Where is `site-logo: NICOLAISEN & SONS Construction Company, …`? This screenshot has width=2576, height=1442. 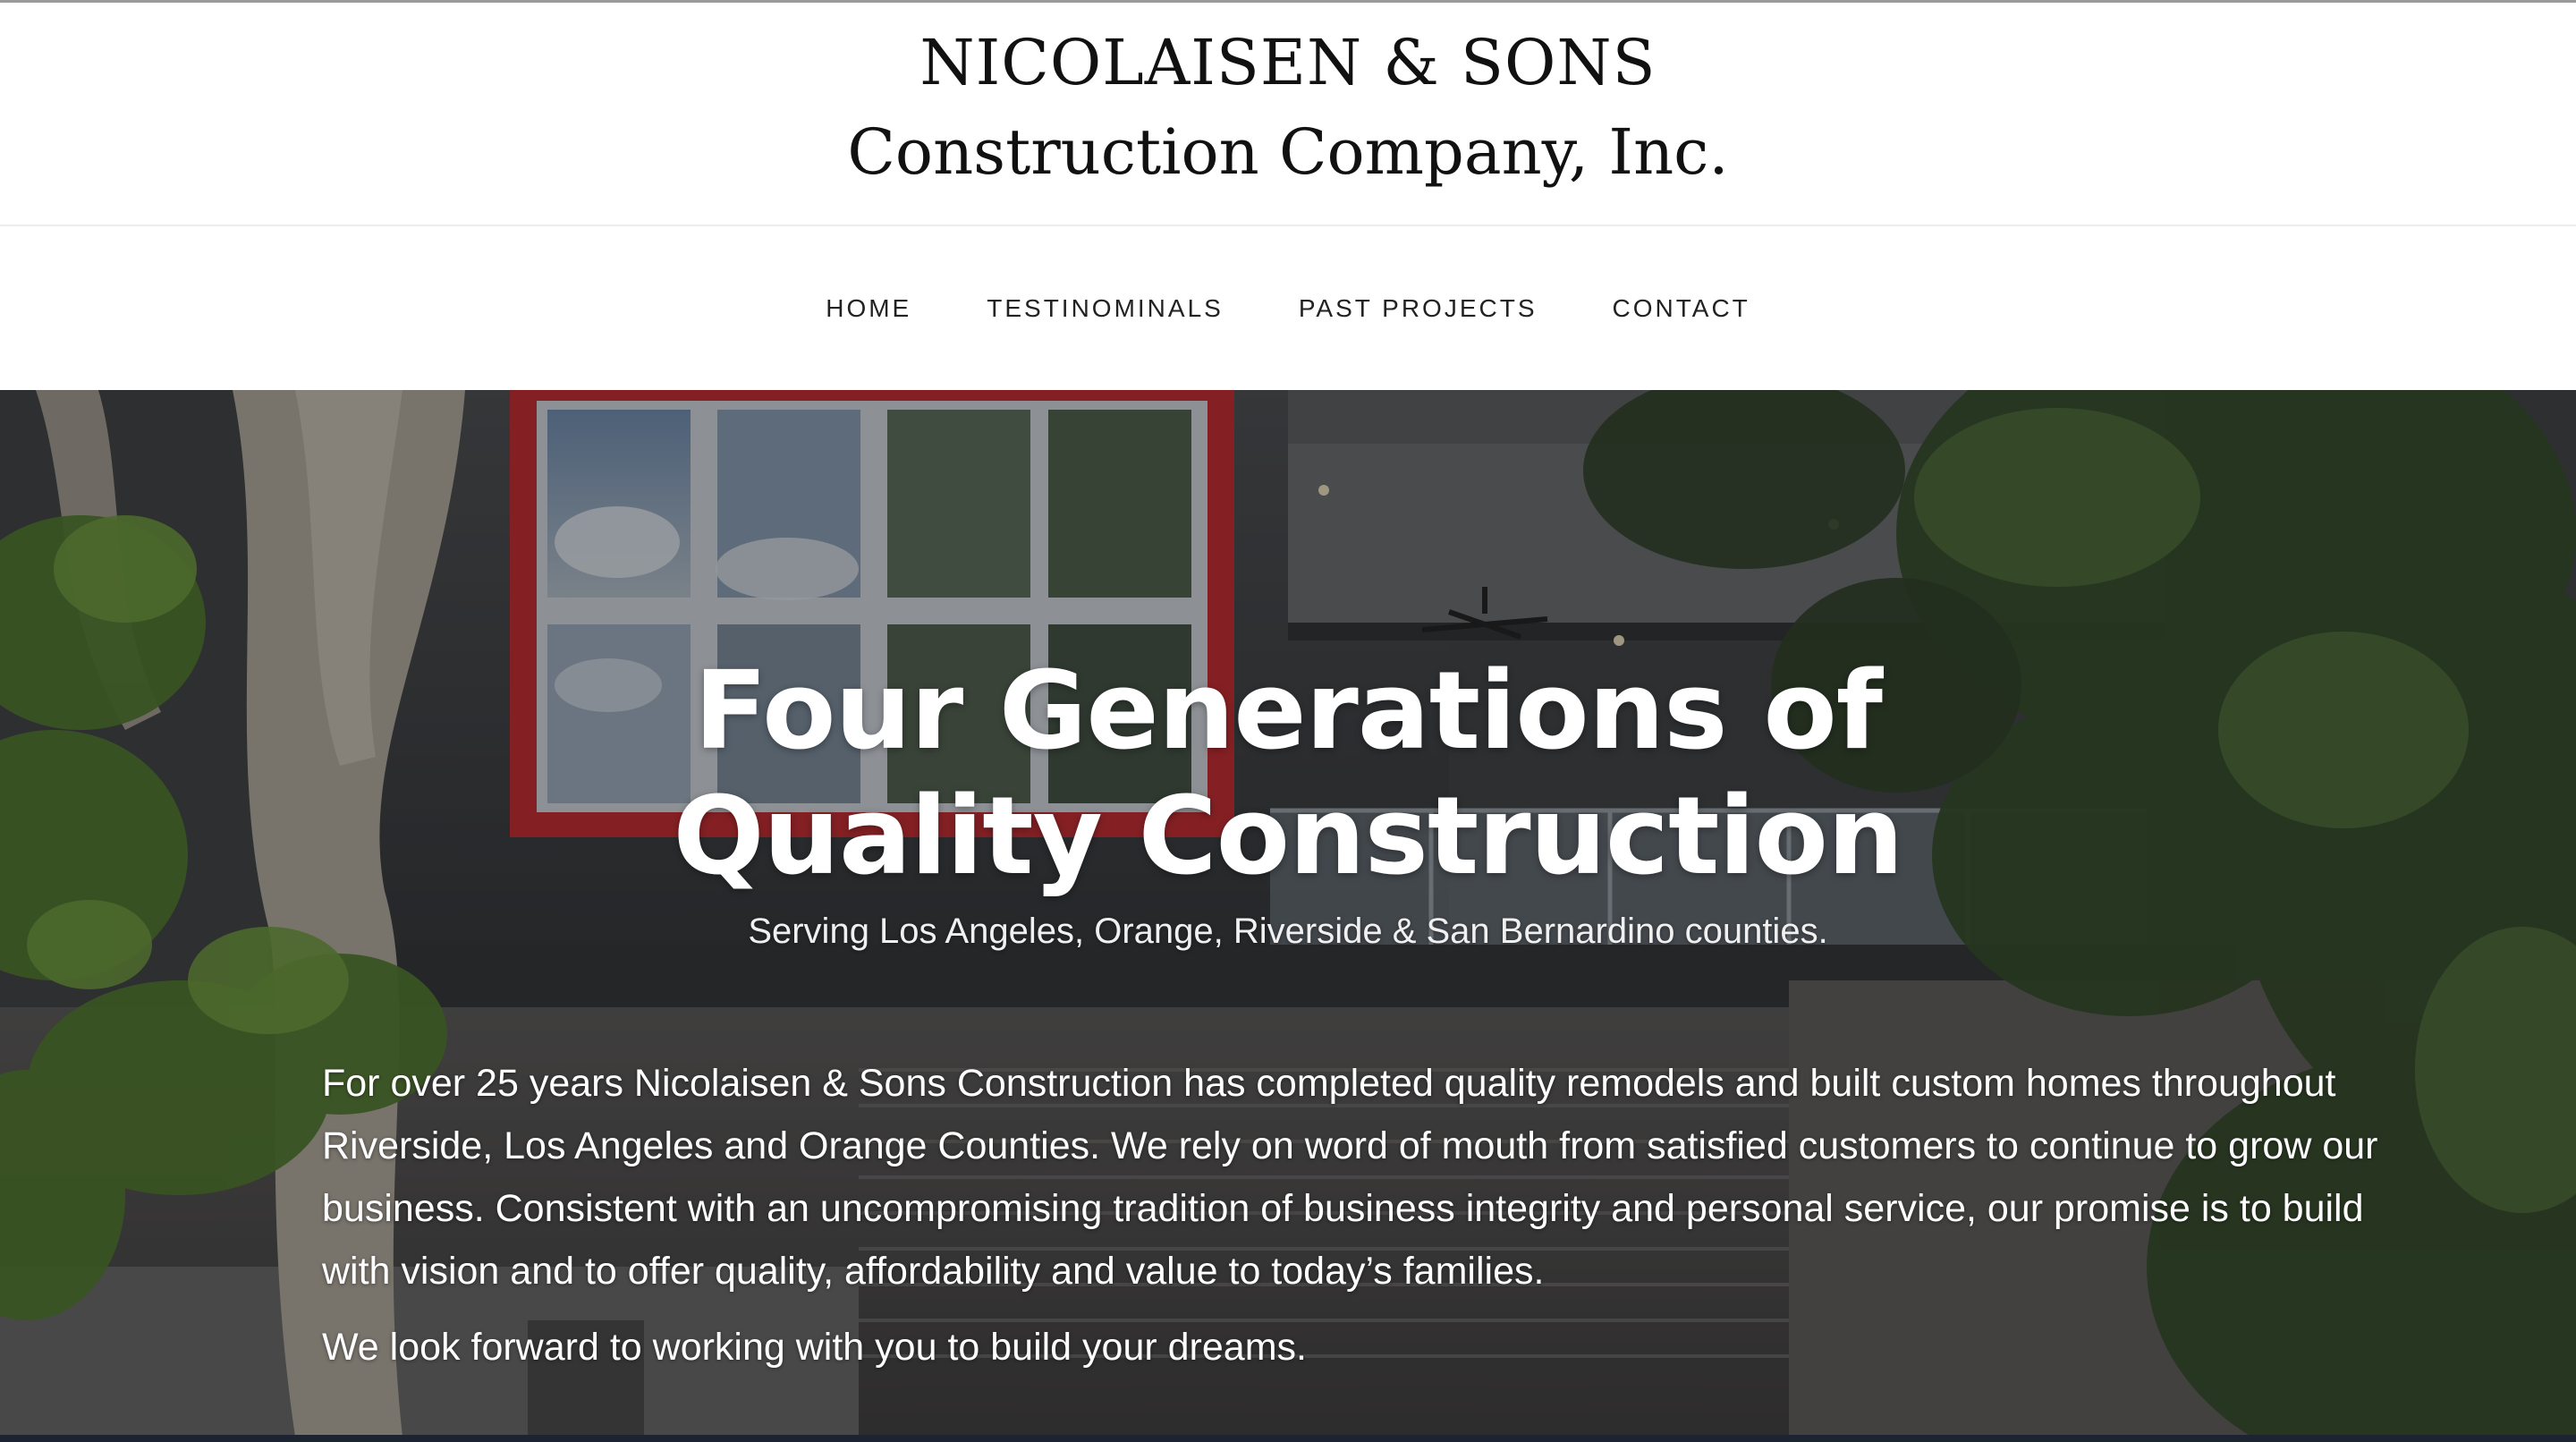 site-logo: NICOLAISEN & SONS Construction Company, … is located at coordinates (1288, 111).